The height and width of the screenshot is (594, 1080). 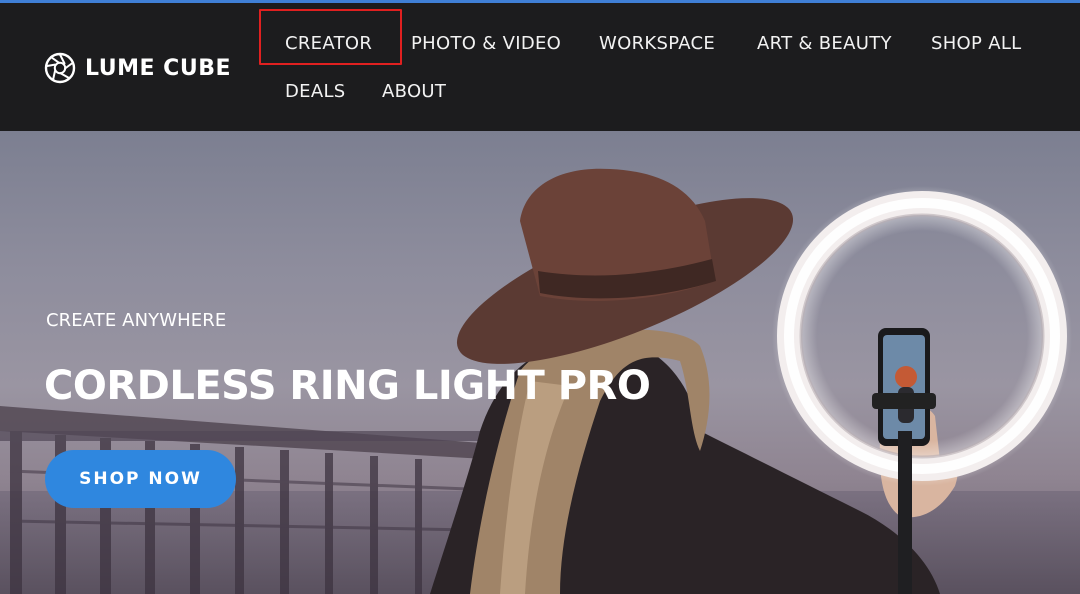 What do you see at coordinates (486, 44) in the screenshot?
I see `nav-item-photo-video: PHOTO & VIDEO` at bounding box center [486, 44].